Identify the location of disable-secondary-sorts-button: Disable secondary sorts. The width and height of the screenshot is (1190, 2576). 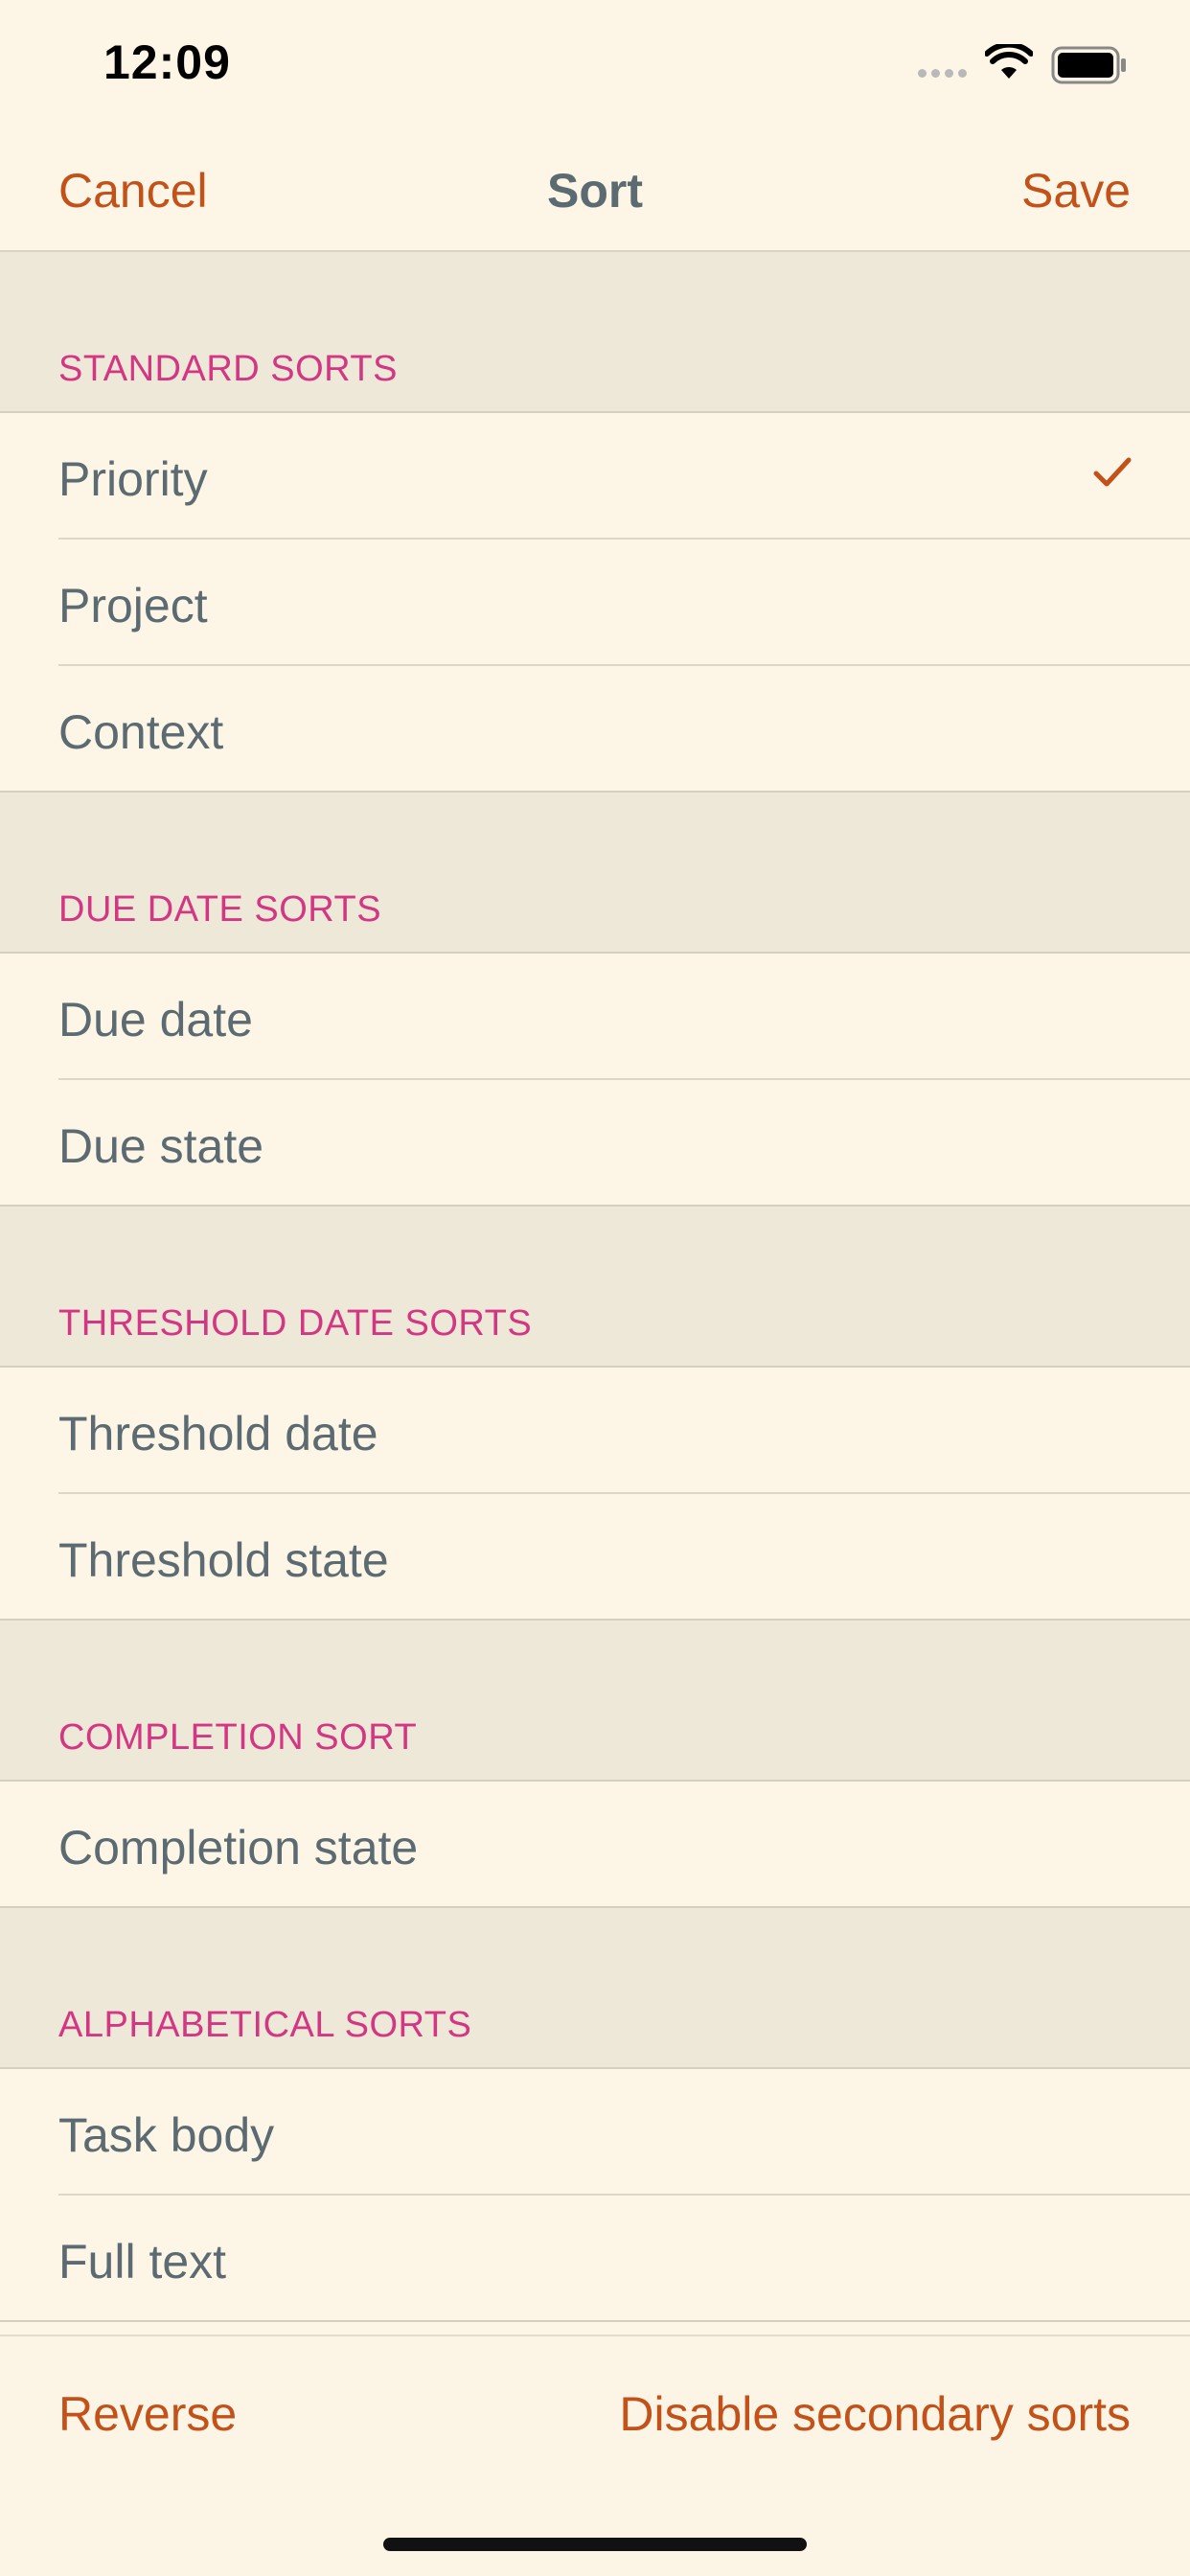
(875, 2414).